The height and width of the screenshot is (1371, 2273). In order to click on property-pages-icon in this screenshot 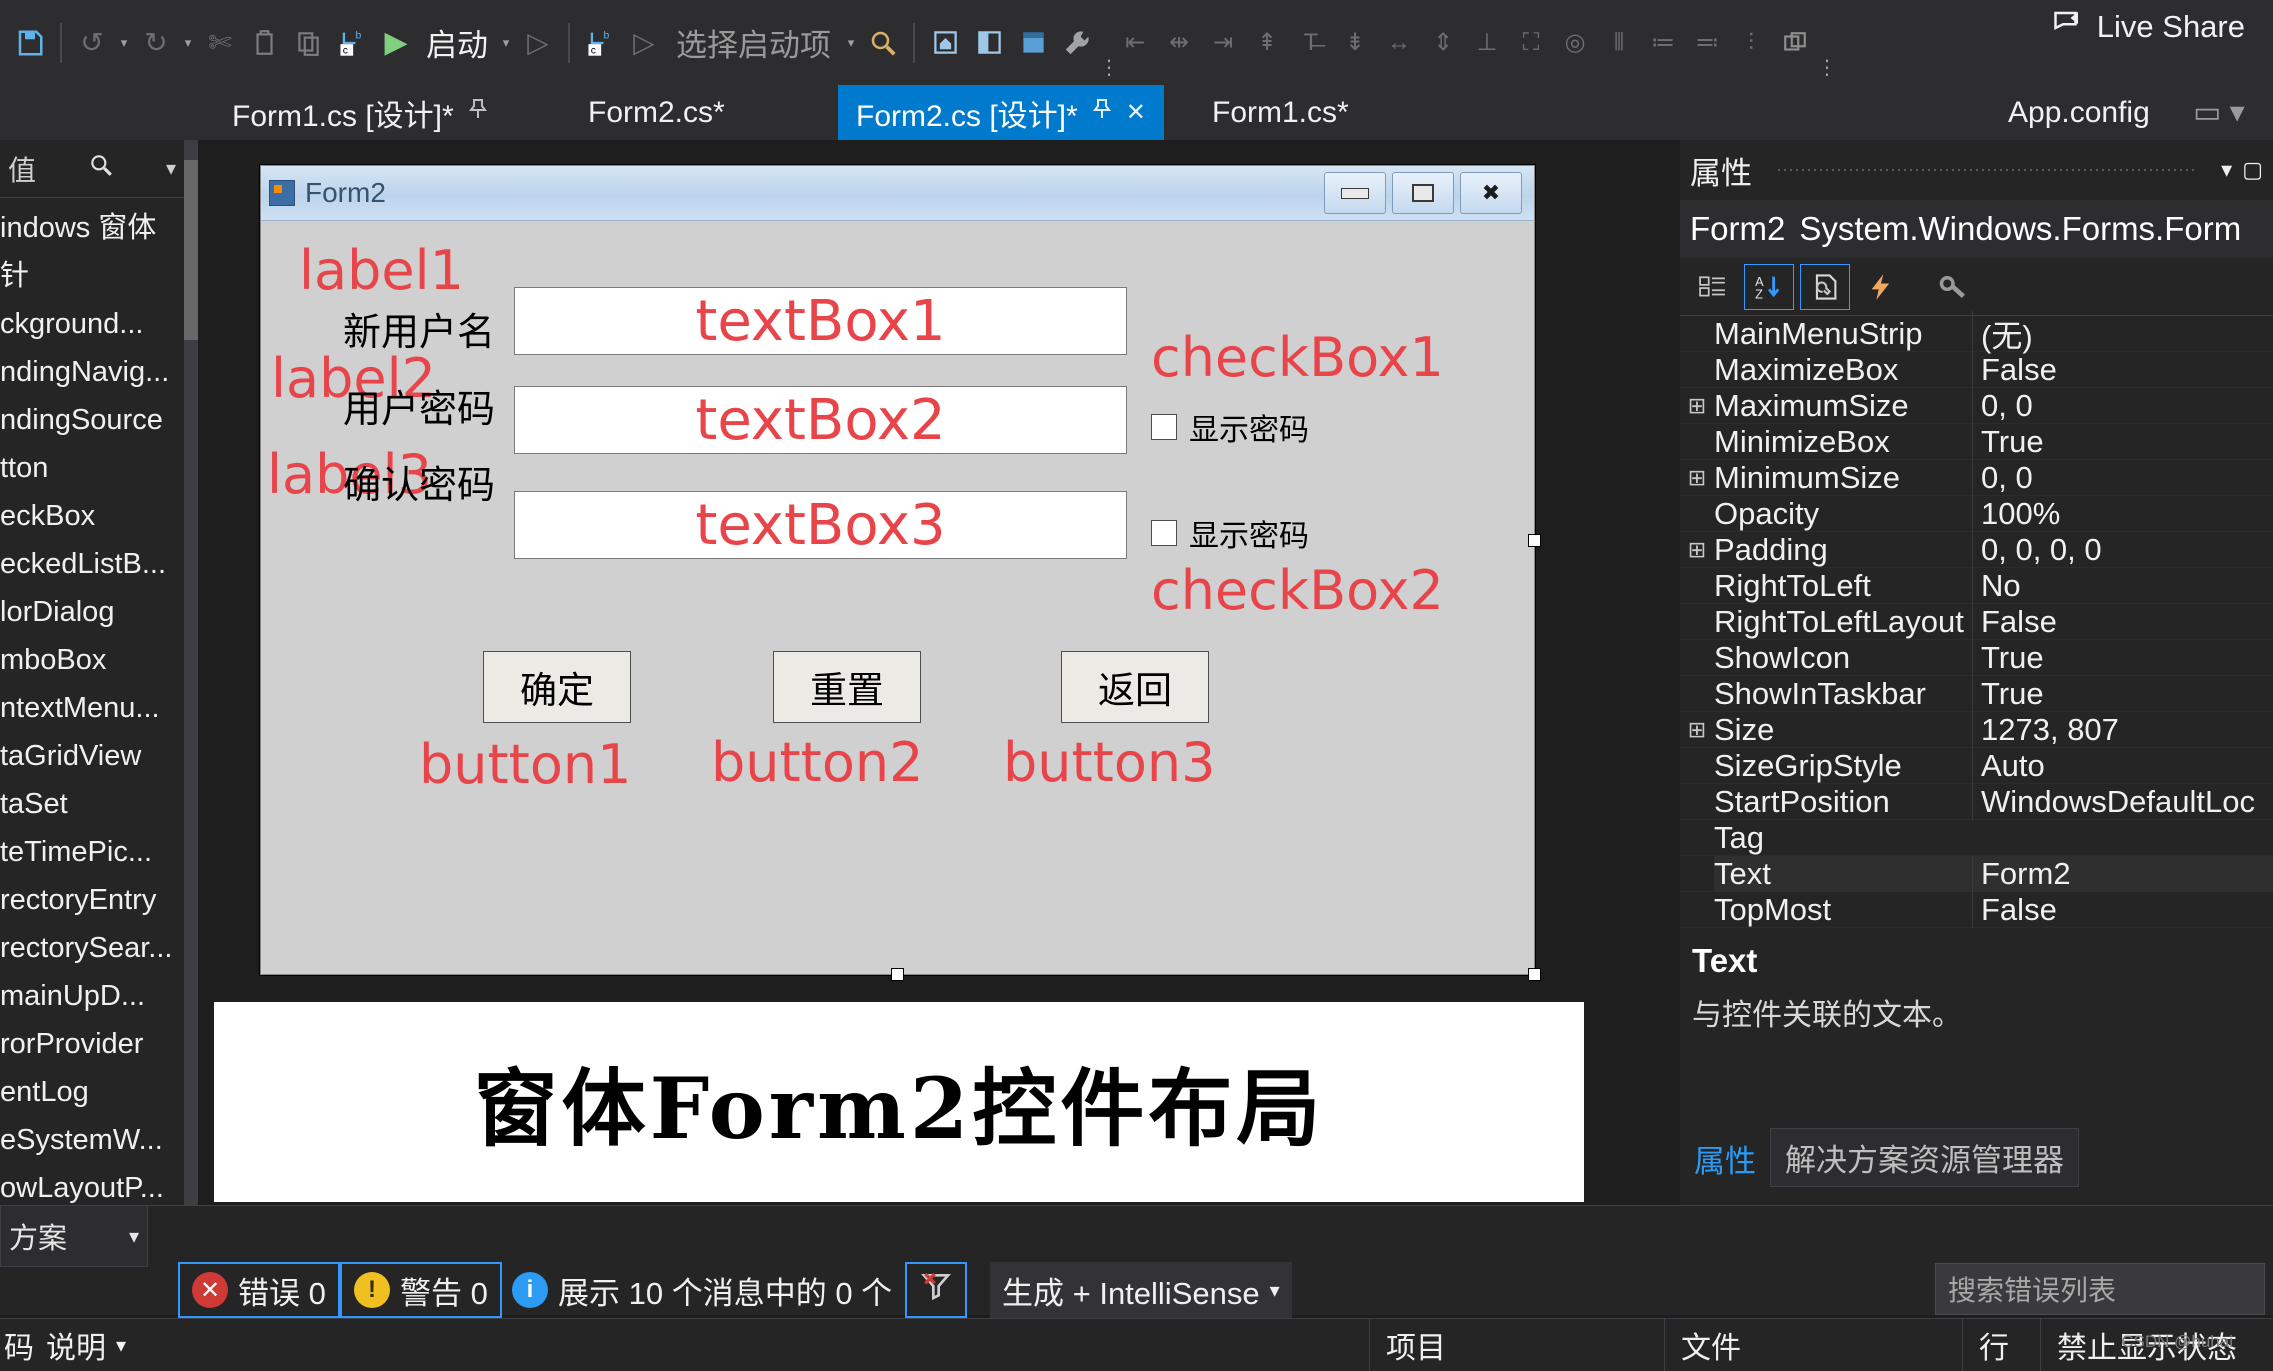, I will do `click(1953, 287)`.